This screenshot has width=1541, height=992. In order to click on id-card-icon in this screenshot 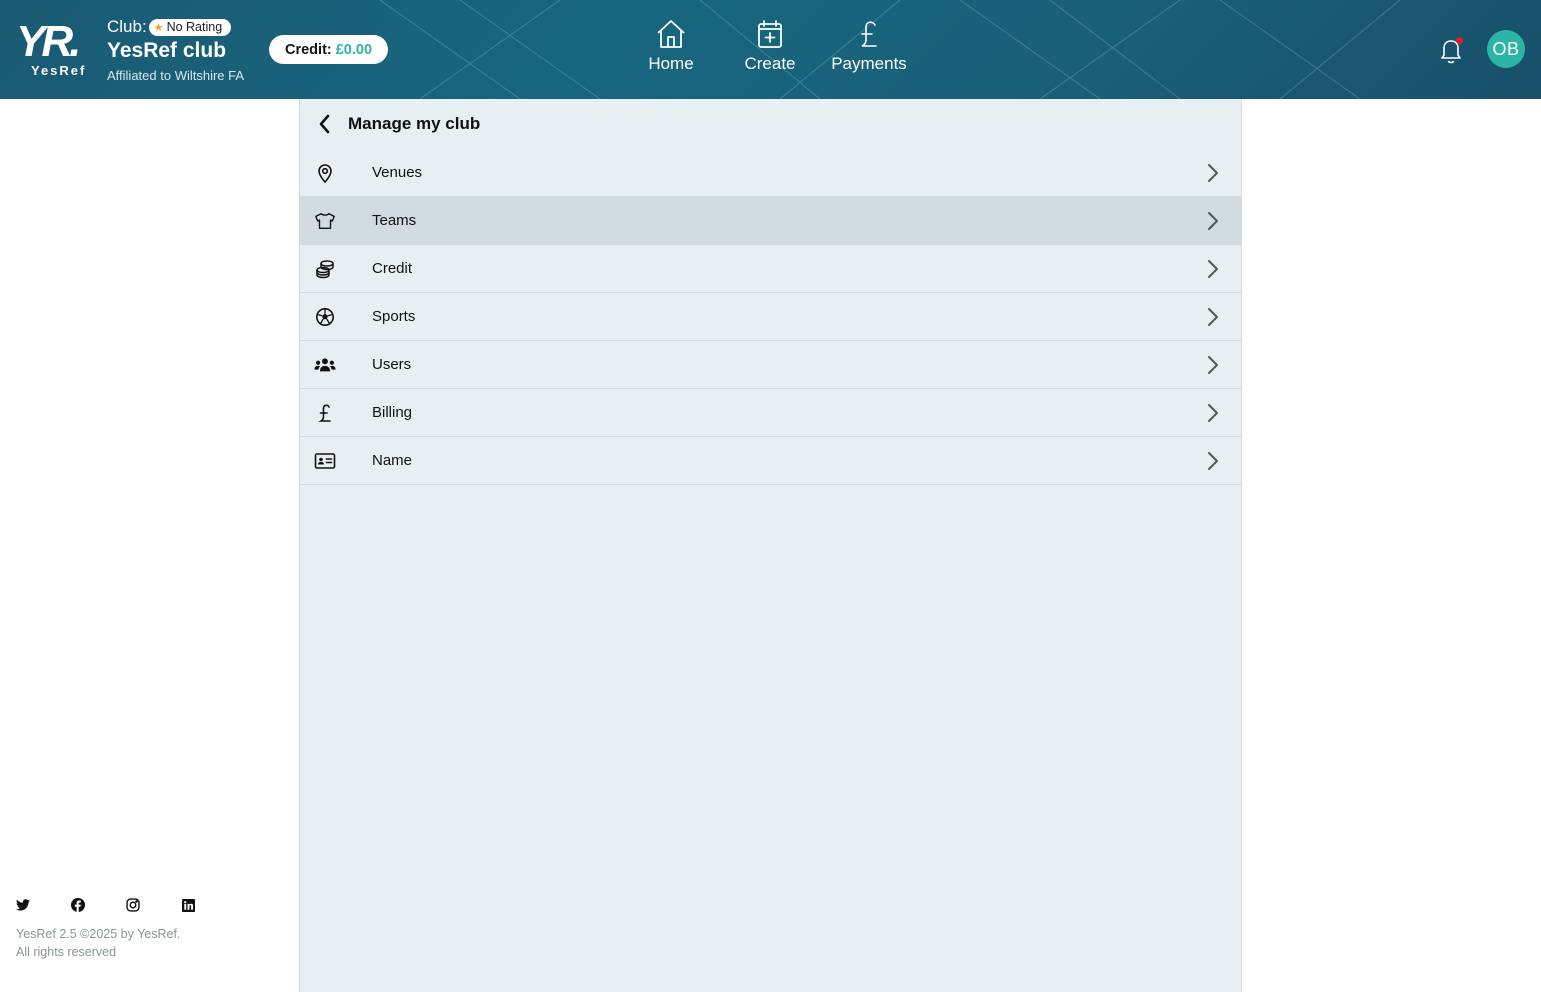, I will do `click(325, 461)`.